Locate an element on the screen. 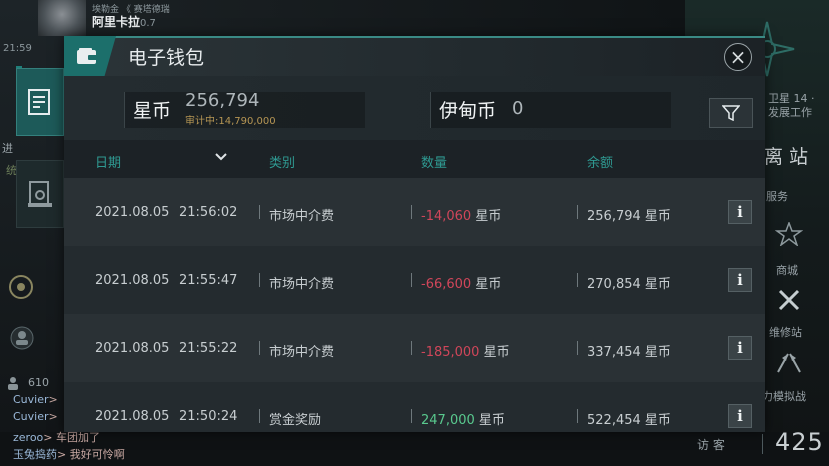 This screenshot has width=829, height=466. visitor-label: 访 客 is located at coordinates (711, 445).